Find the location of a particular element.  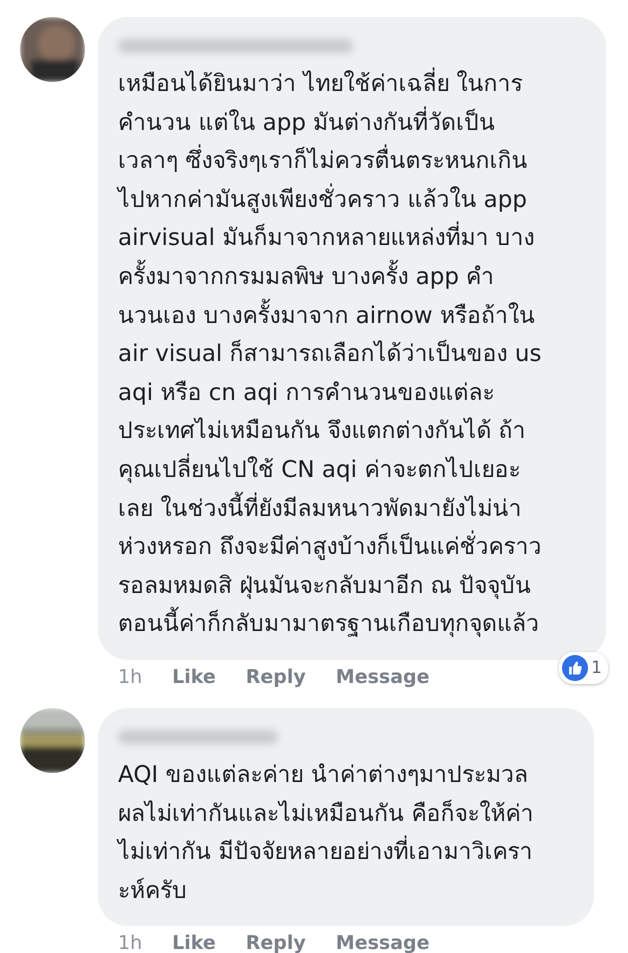

reaction-count: 1 is located at coordinates (596, 668).